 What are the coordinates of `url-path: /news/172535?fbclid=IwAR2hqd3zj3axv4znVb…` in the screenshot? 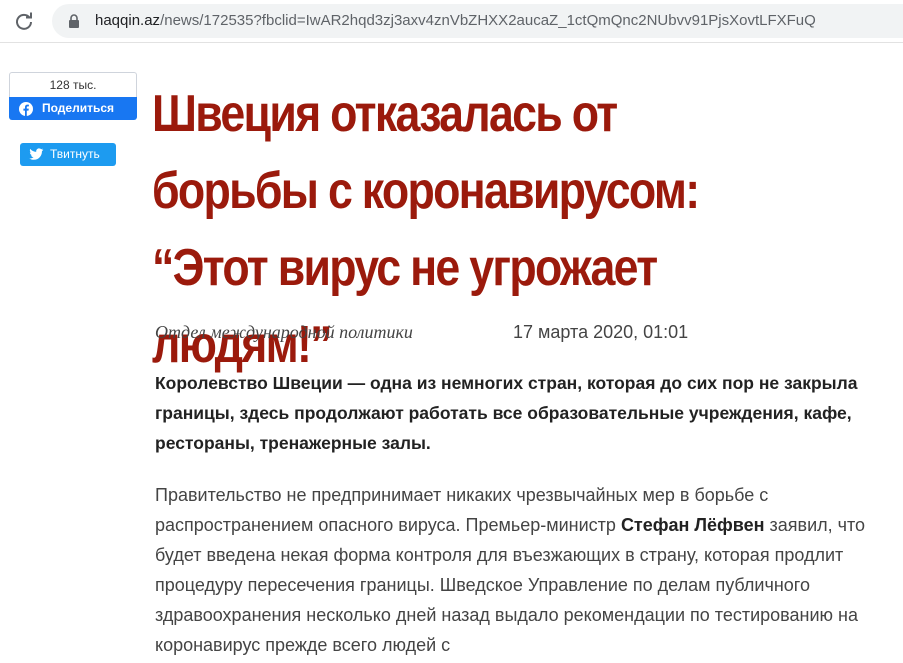 It's located at (488, 20).